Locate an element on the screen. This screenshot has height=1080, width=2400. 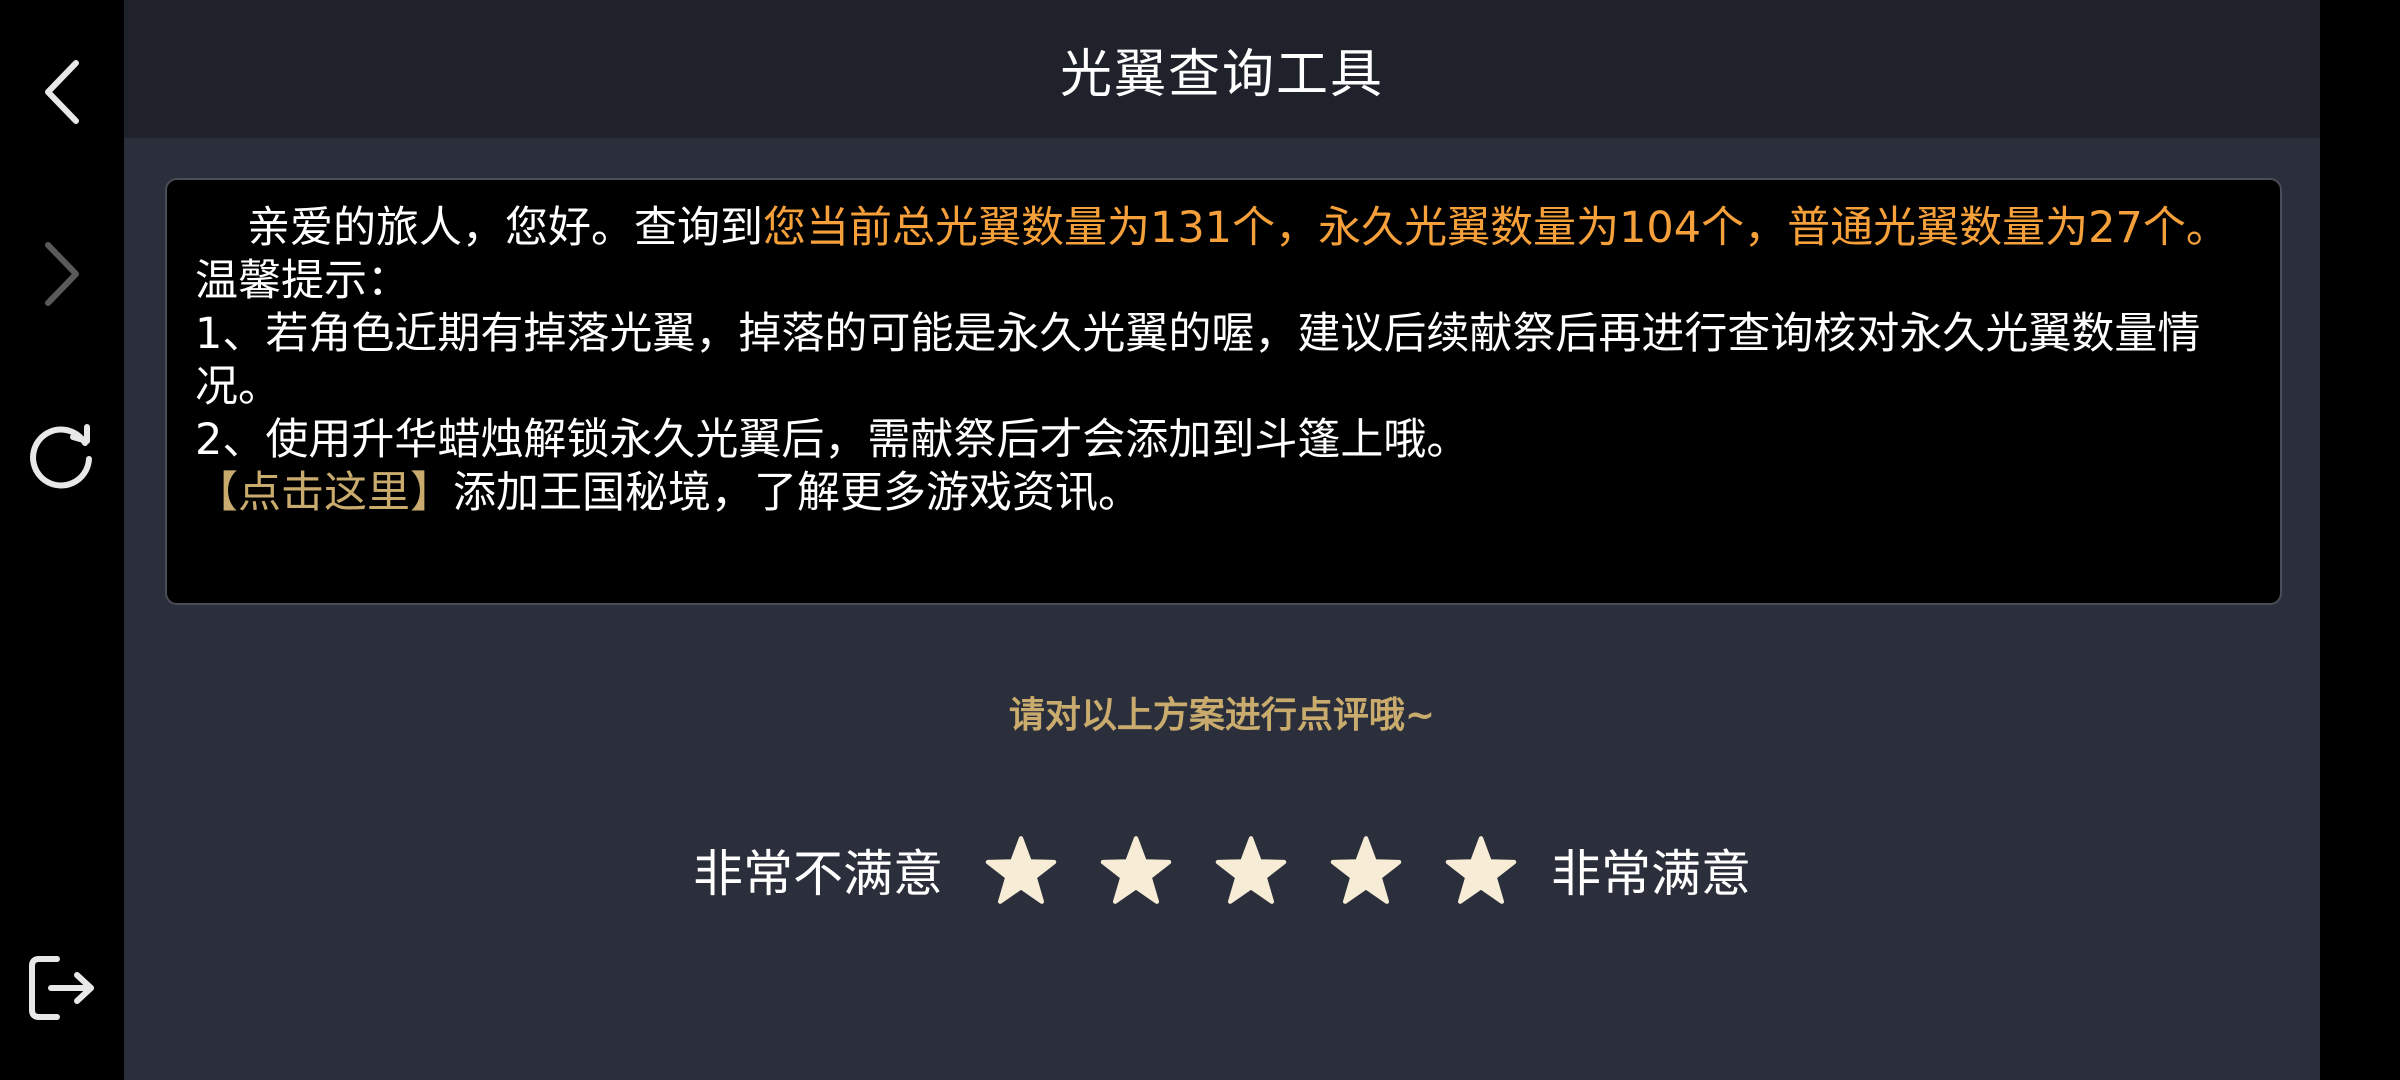
title-bar: 光翼查询工具 is located at coordinates (1222, 69).